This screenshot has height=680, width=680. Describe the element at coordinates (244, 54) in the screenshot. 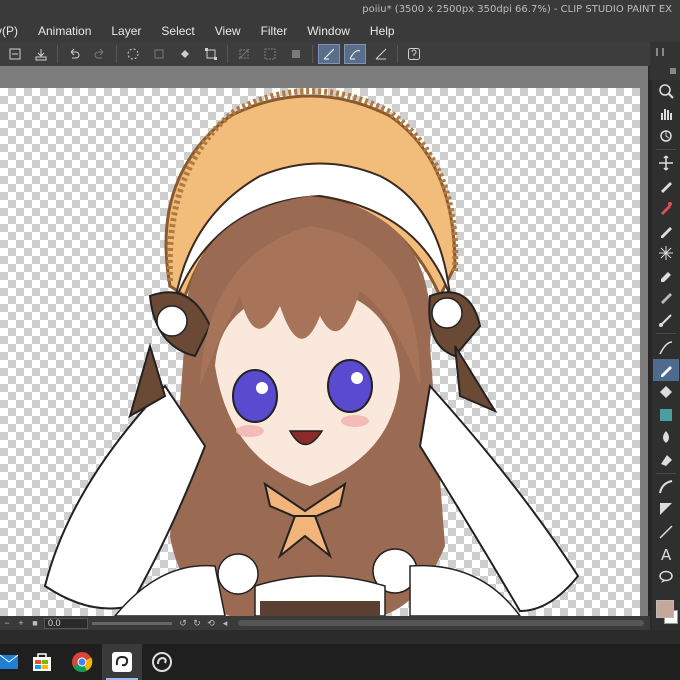

I see `hide-selection-icon` at that location.